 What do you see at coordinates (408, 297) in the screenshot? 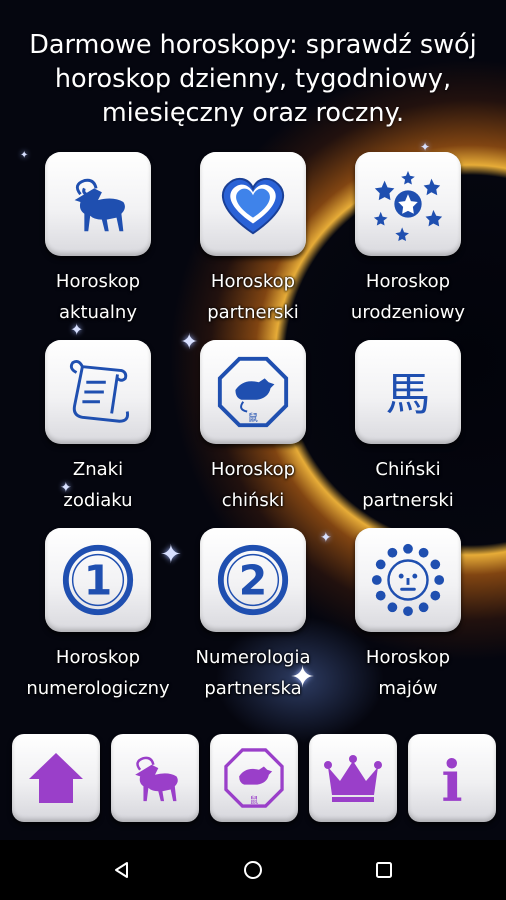
I see `tile-label: Horoskop urodzeniowy` at bounding box center [408, 297].